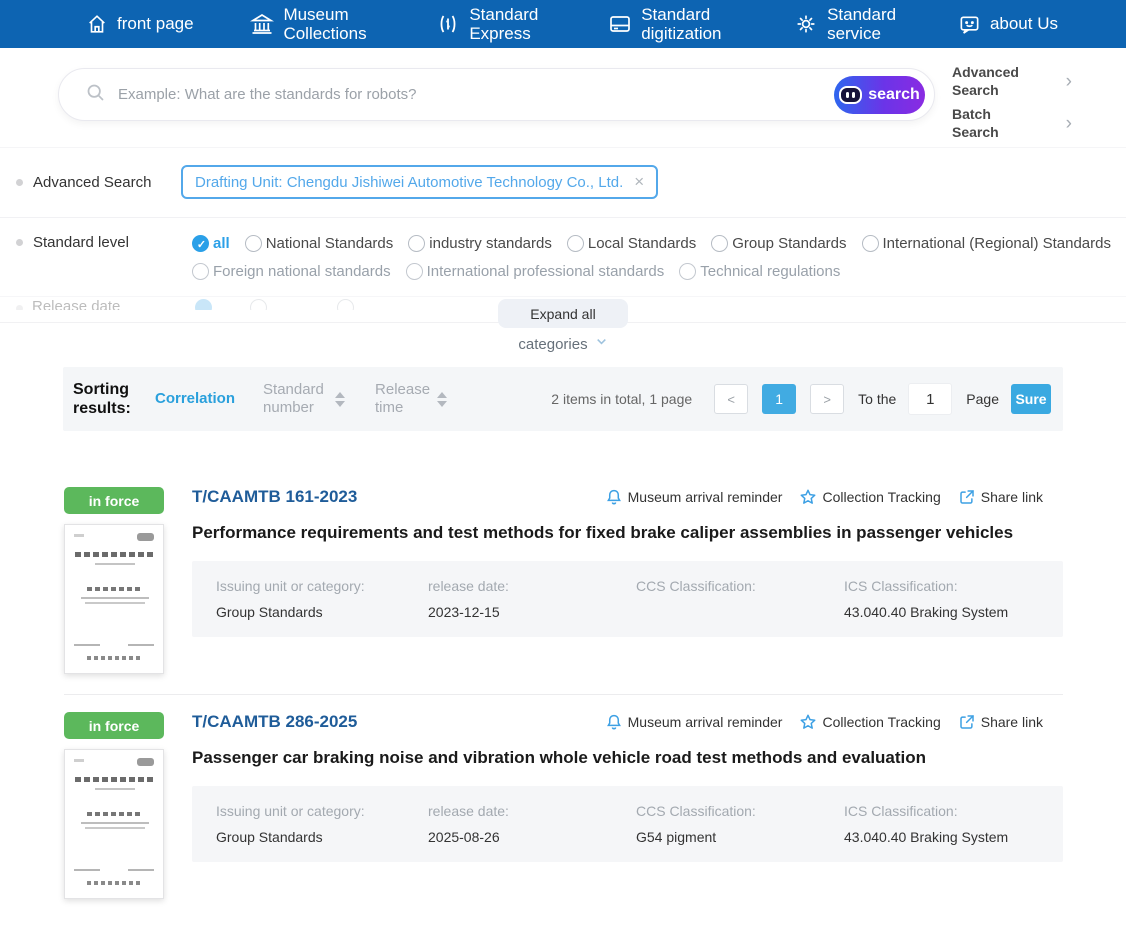  Describe the element at coordinates (770, 271) in the screenshot. I see `radio-label: Technical regulations` at that location.